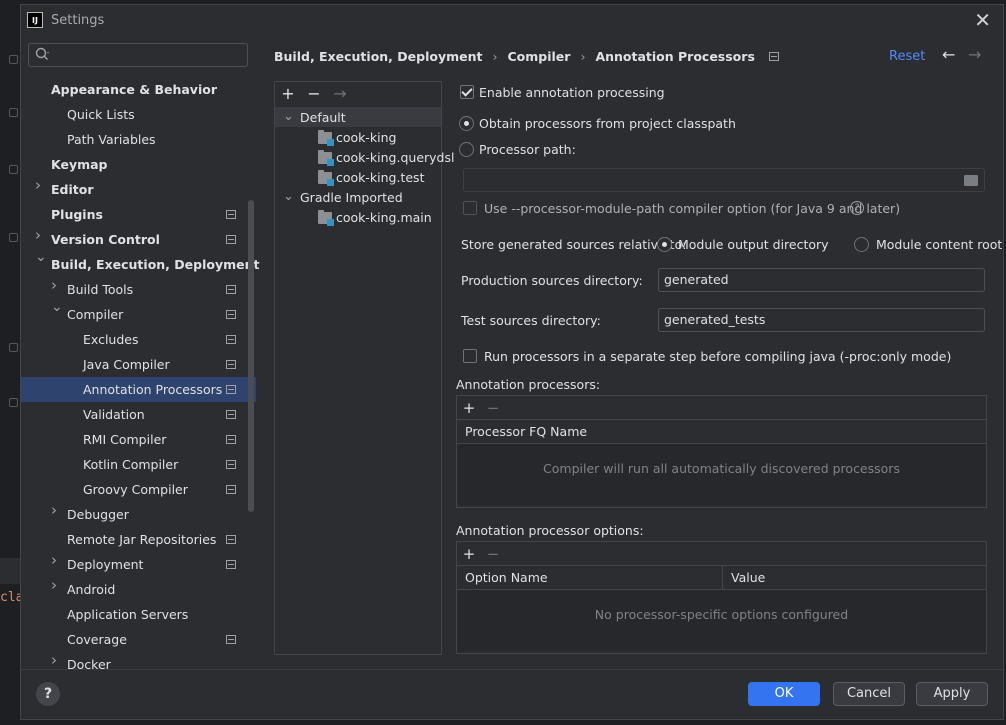 This screenshot has height=725, width=1006. I want to click on cancel-button: Cancel, so click(869, 694).